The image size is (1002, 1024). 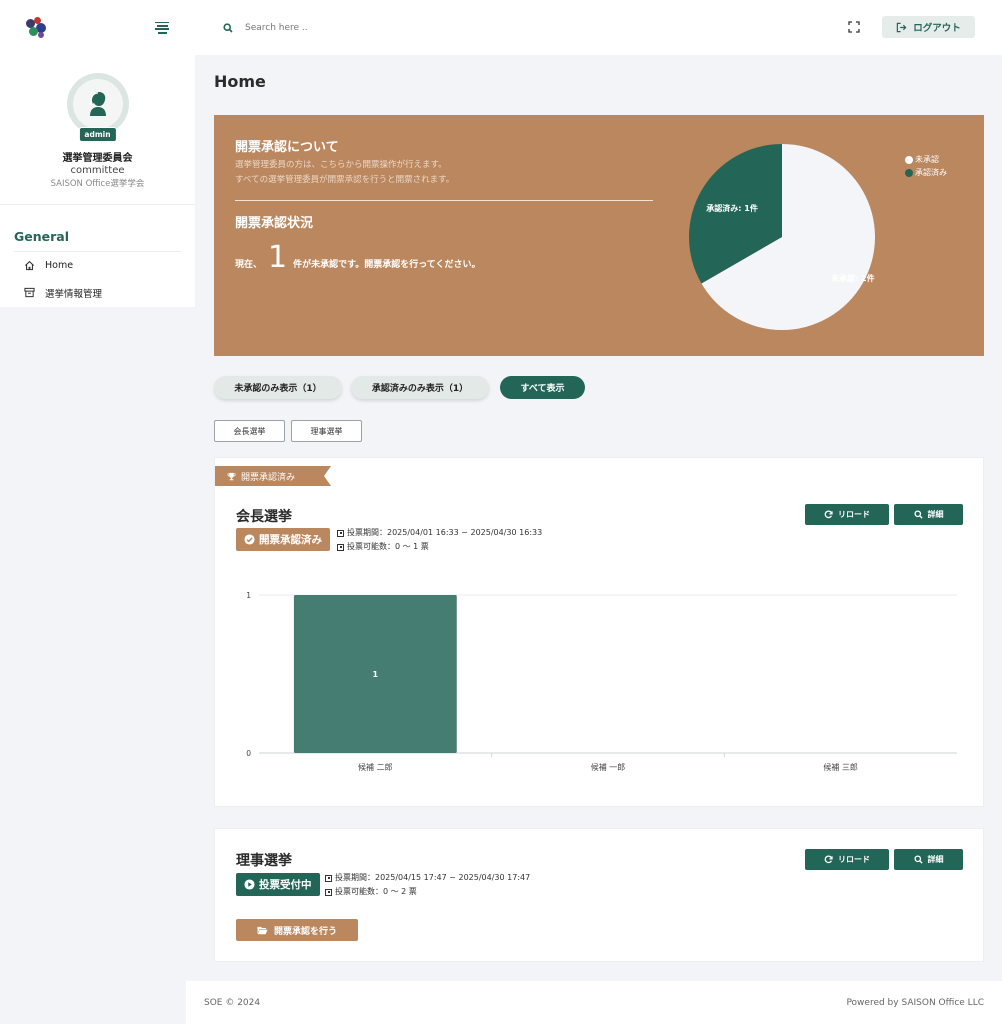 What do you see at coordinates (420, 387) in the screenshot?
I see `filter-approved-button: 承認済みのみ表示（1）` at bounding box center [420, 387].